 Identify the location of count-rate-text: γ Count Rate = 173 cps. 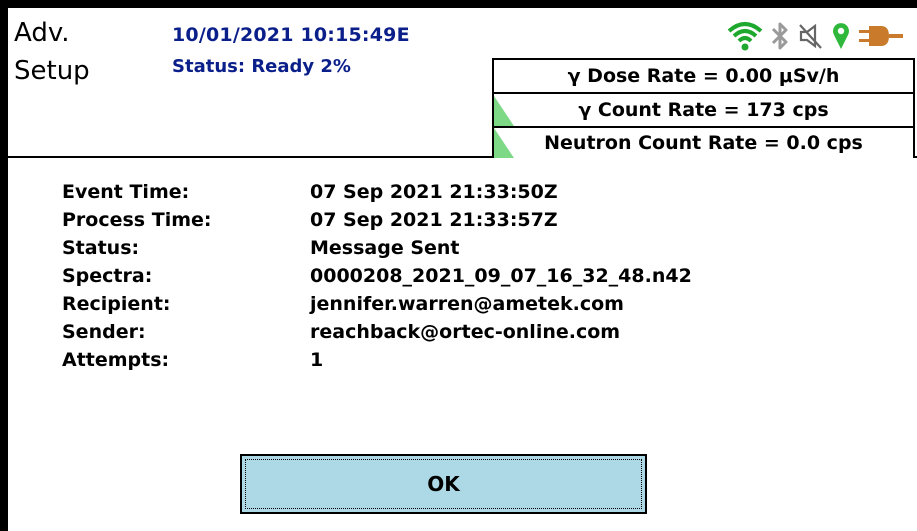
(703, 110).